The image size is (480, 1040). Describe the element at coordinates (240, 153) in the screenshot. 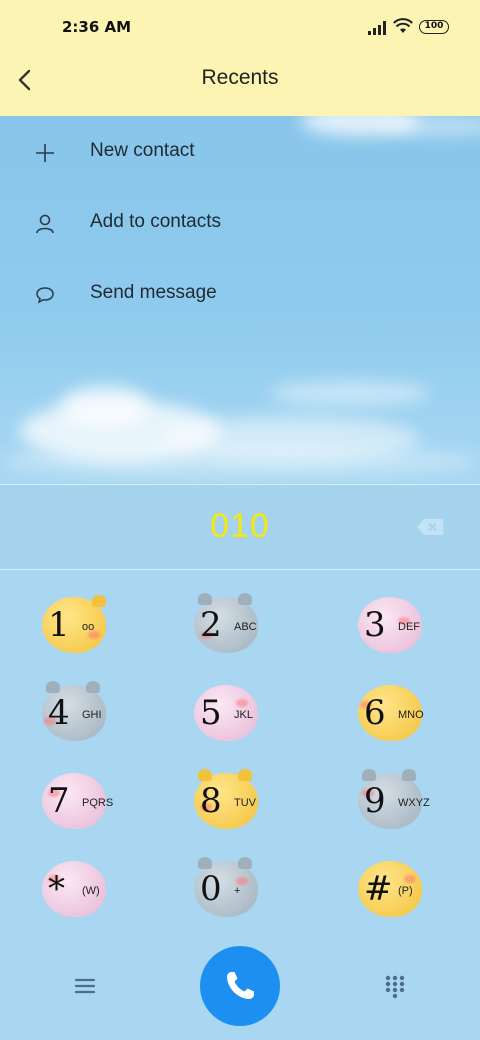

I see `new-contact-button: New contact` at that location.